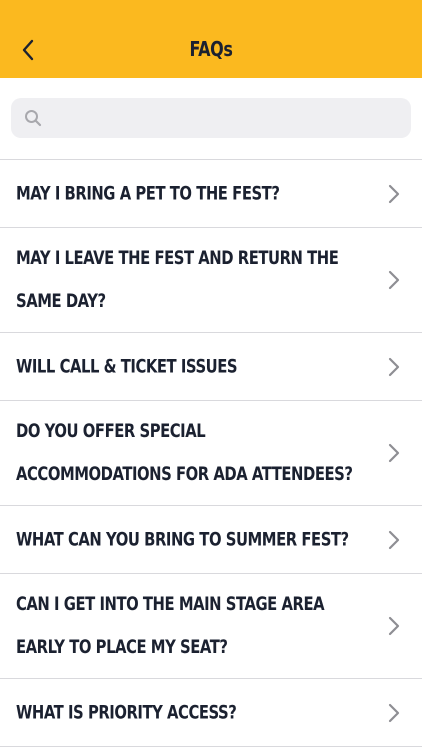 This screenshot has height=750, width=422. I want to click on faq-item-will-call: Will call & ticket issues, so click(211, 367).